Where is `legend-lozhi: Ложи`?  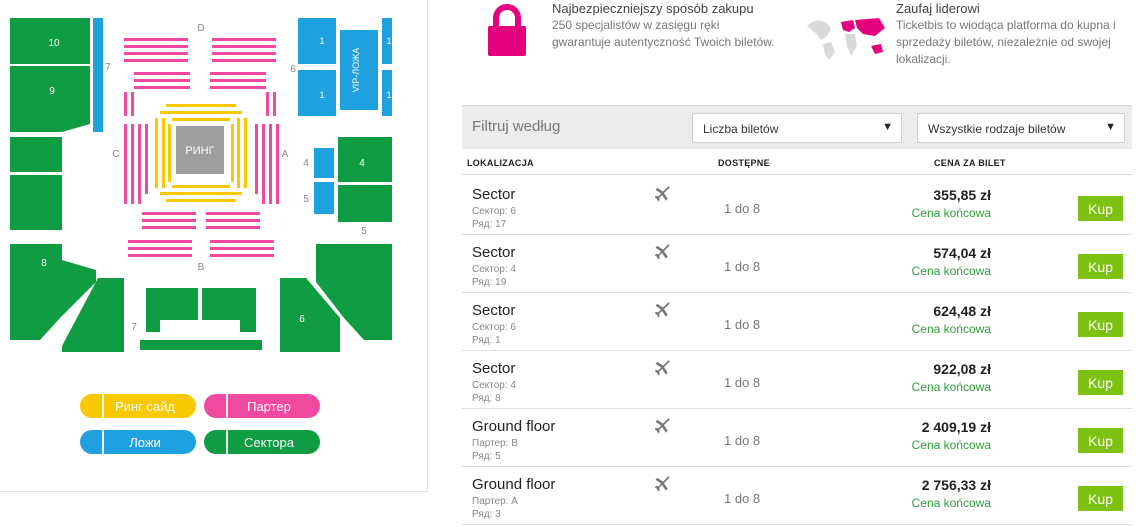 legend-lozhi: Ложи is located at coordinates (138, 442).